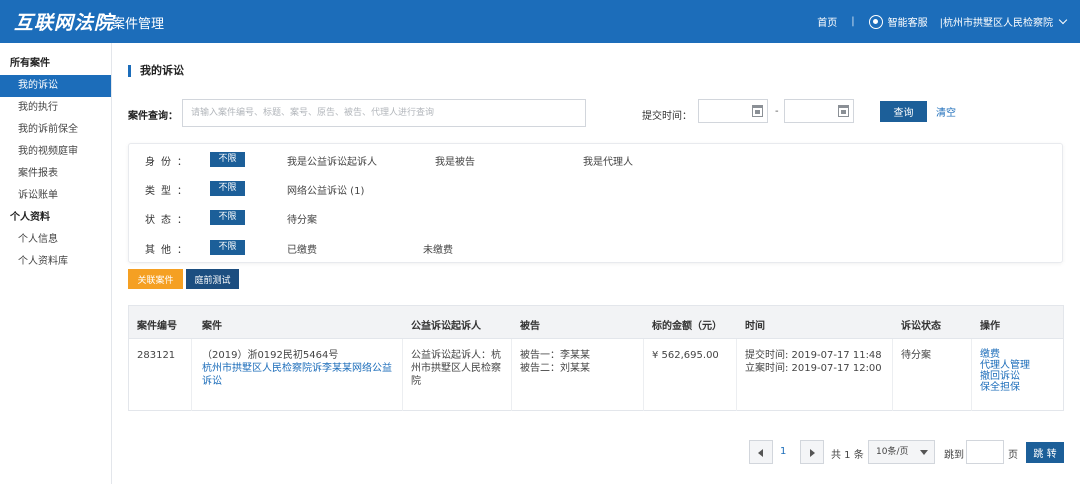  I want to click on prev-page-button, so click(761, 452).